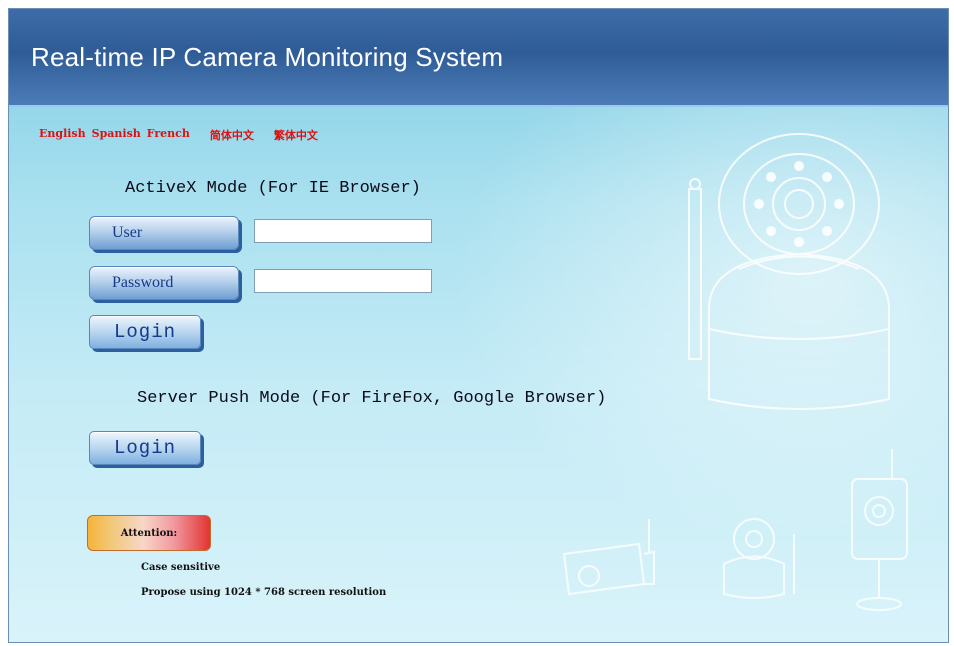 Image resolution: width=954 pixels, height=646 pixels. What do you see at coordinates (232, 135) in the screenshot?
I see `language-link-simplified-chinese: 简体中文` at bounding box center [232, 135].